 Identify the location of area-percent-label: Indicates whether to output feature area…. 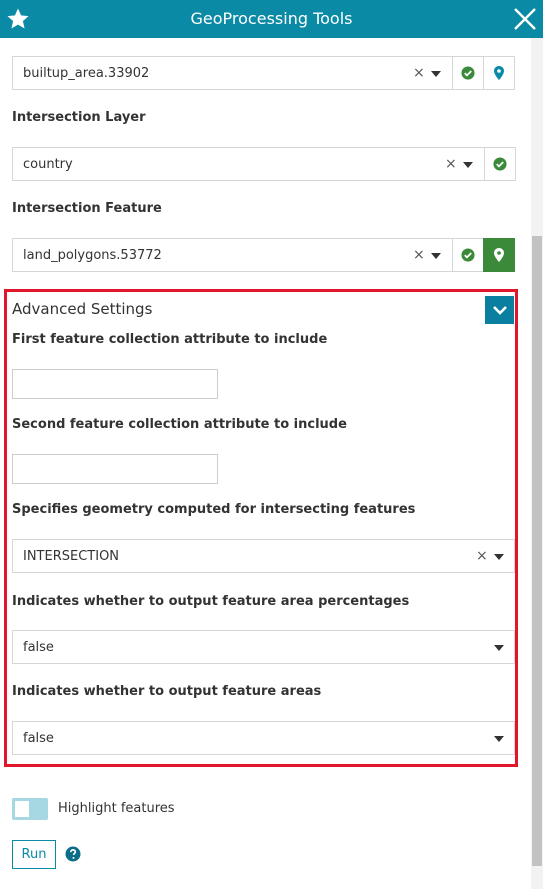
(211, 601).